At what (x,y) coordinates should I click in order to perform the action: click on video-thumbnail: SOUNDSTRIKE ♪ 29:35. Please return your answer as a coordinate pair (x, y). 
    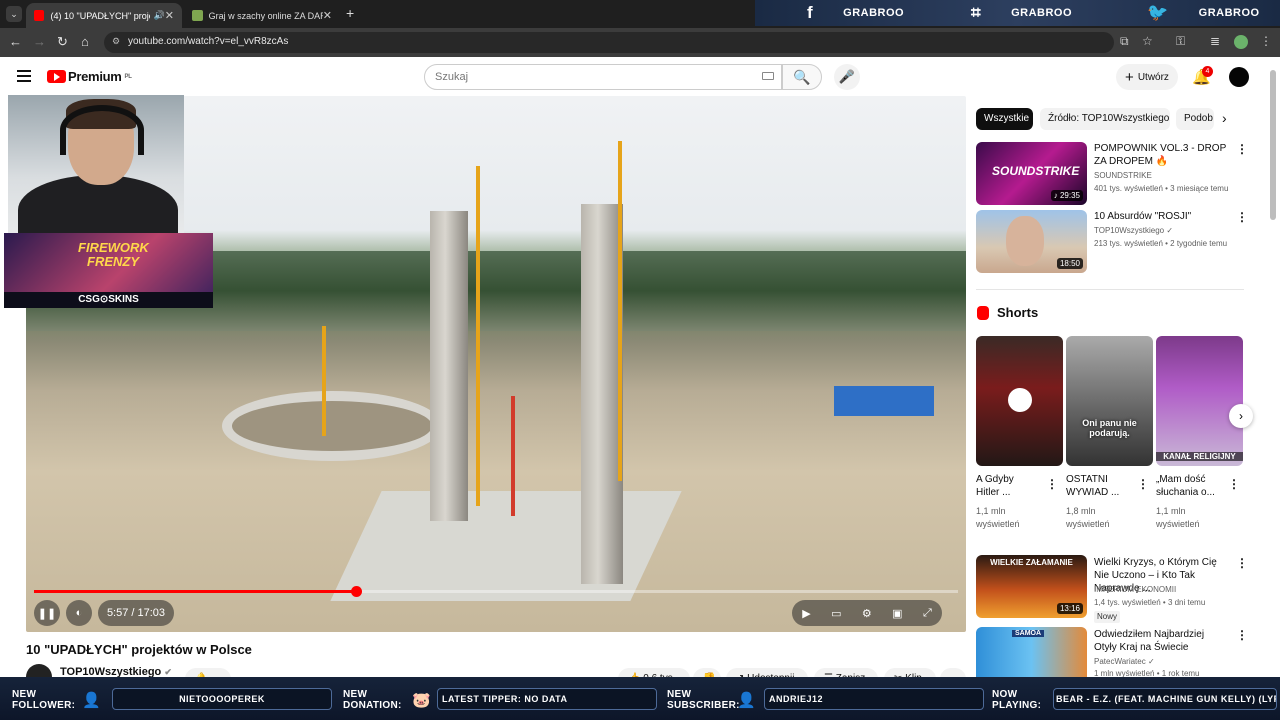
    Looking at the image, I should click on (1031, 173).